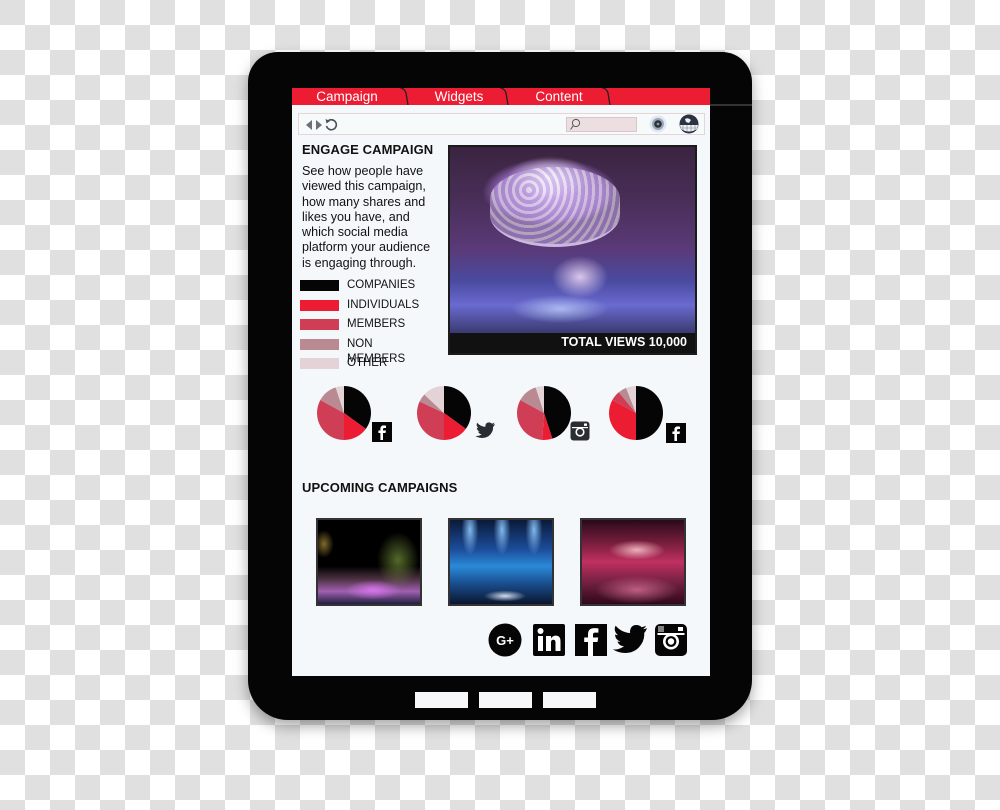  I want to click on pie-slice-companies, so click(649, 413).